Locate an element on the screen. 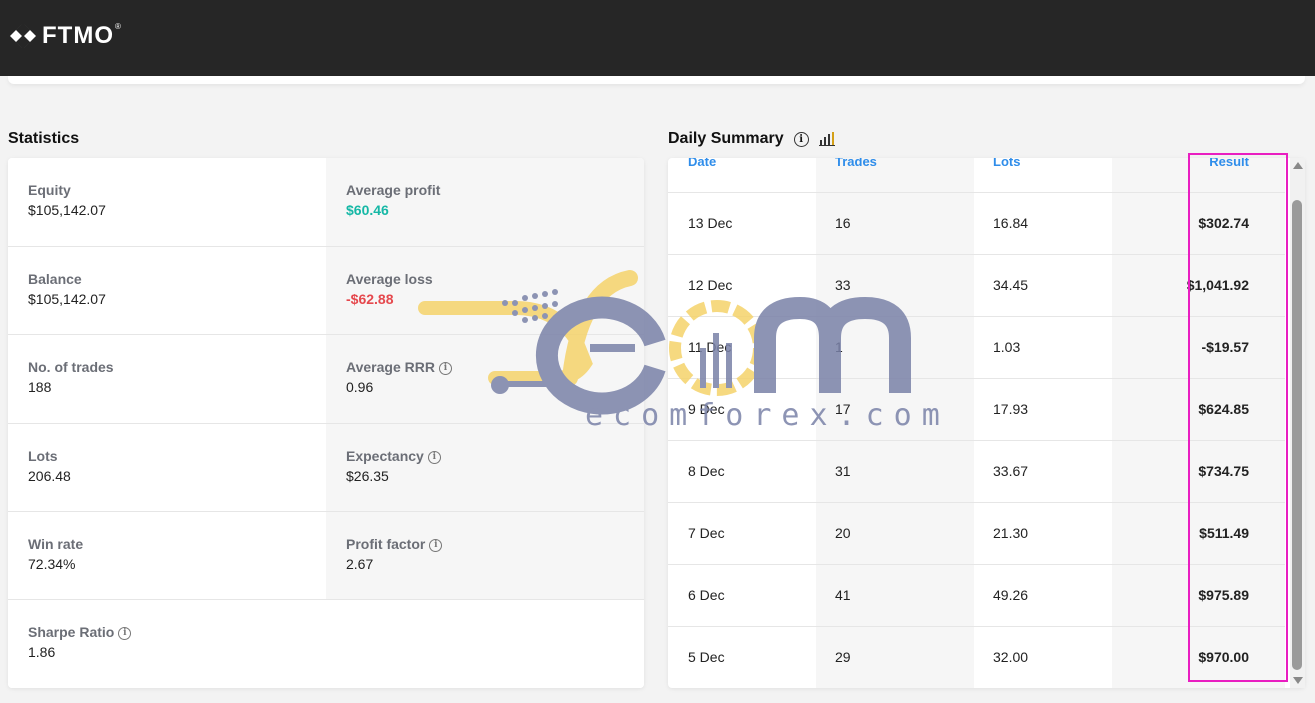 This screenshot has height=703, width=1315. stat-label: Expectancy i is located at coordinates (495, 456).